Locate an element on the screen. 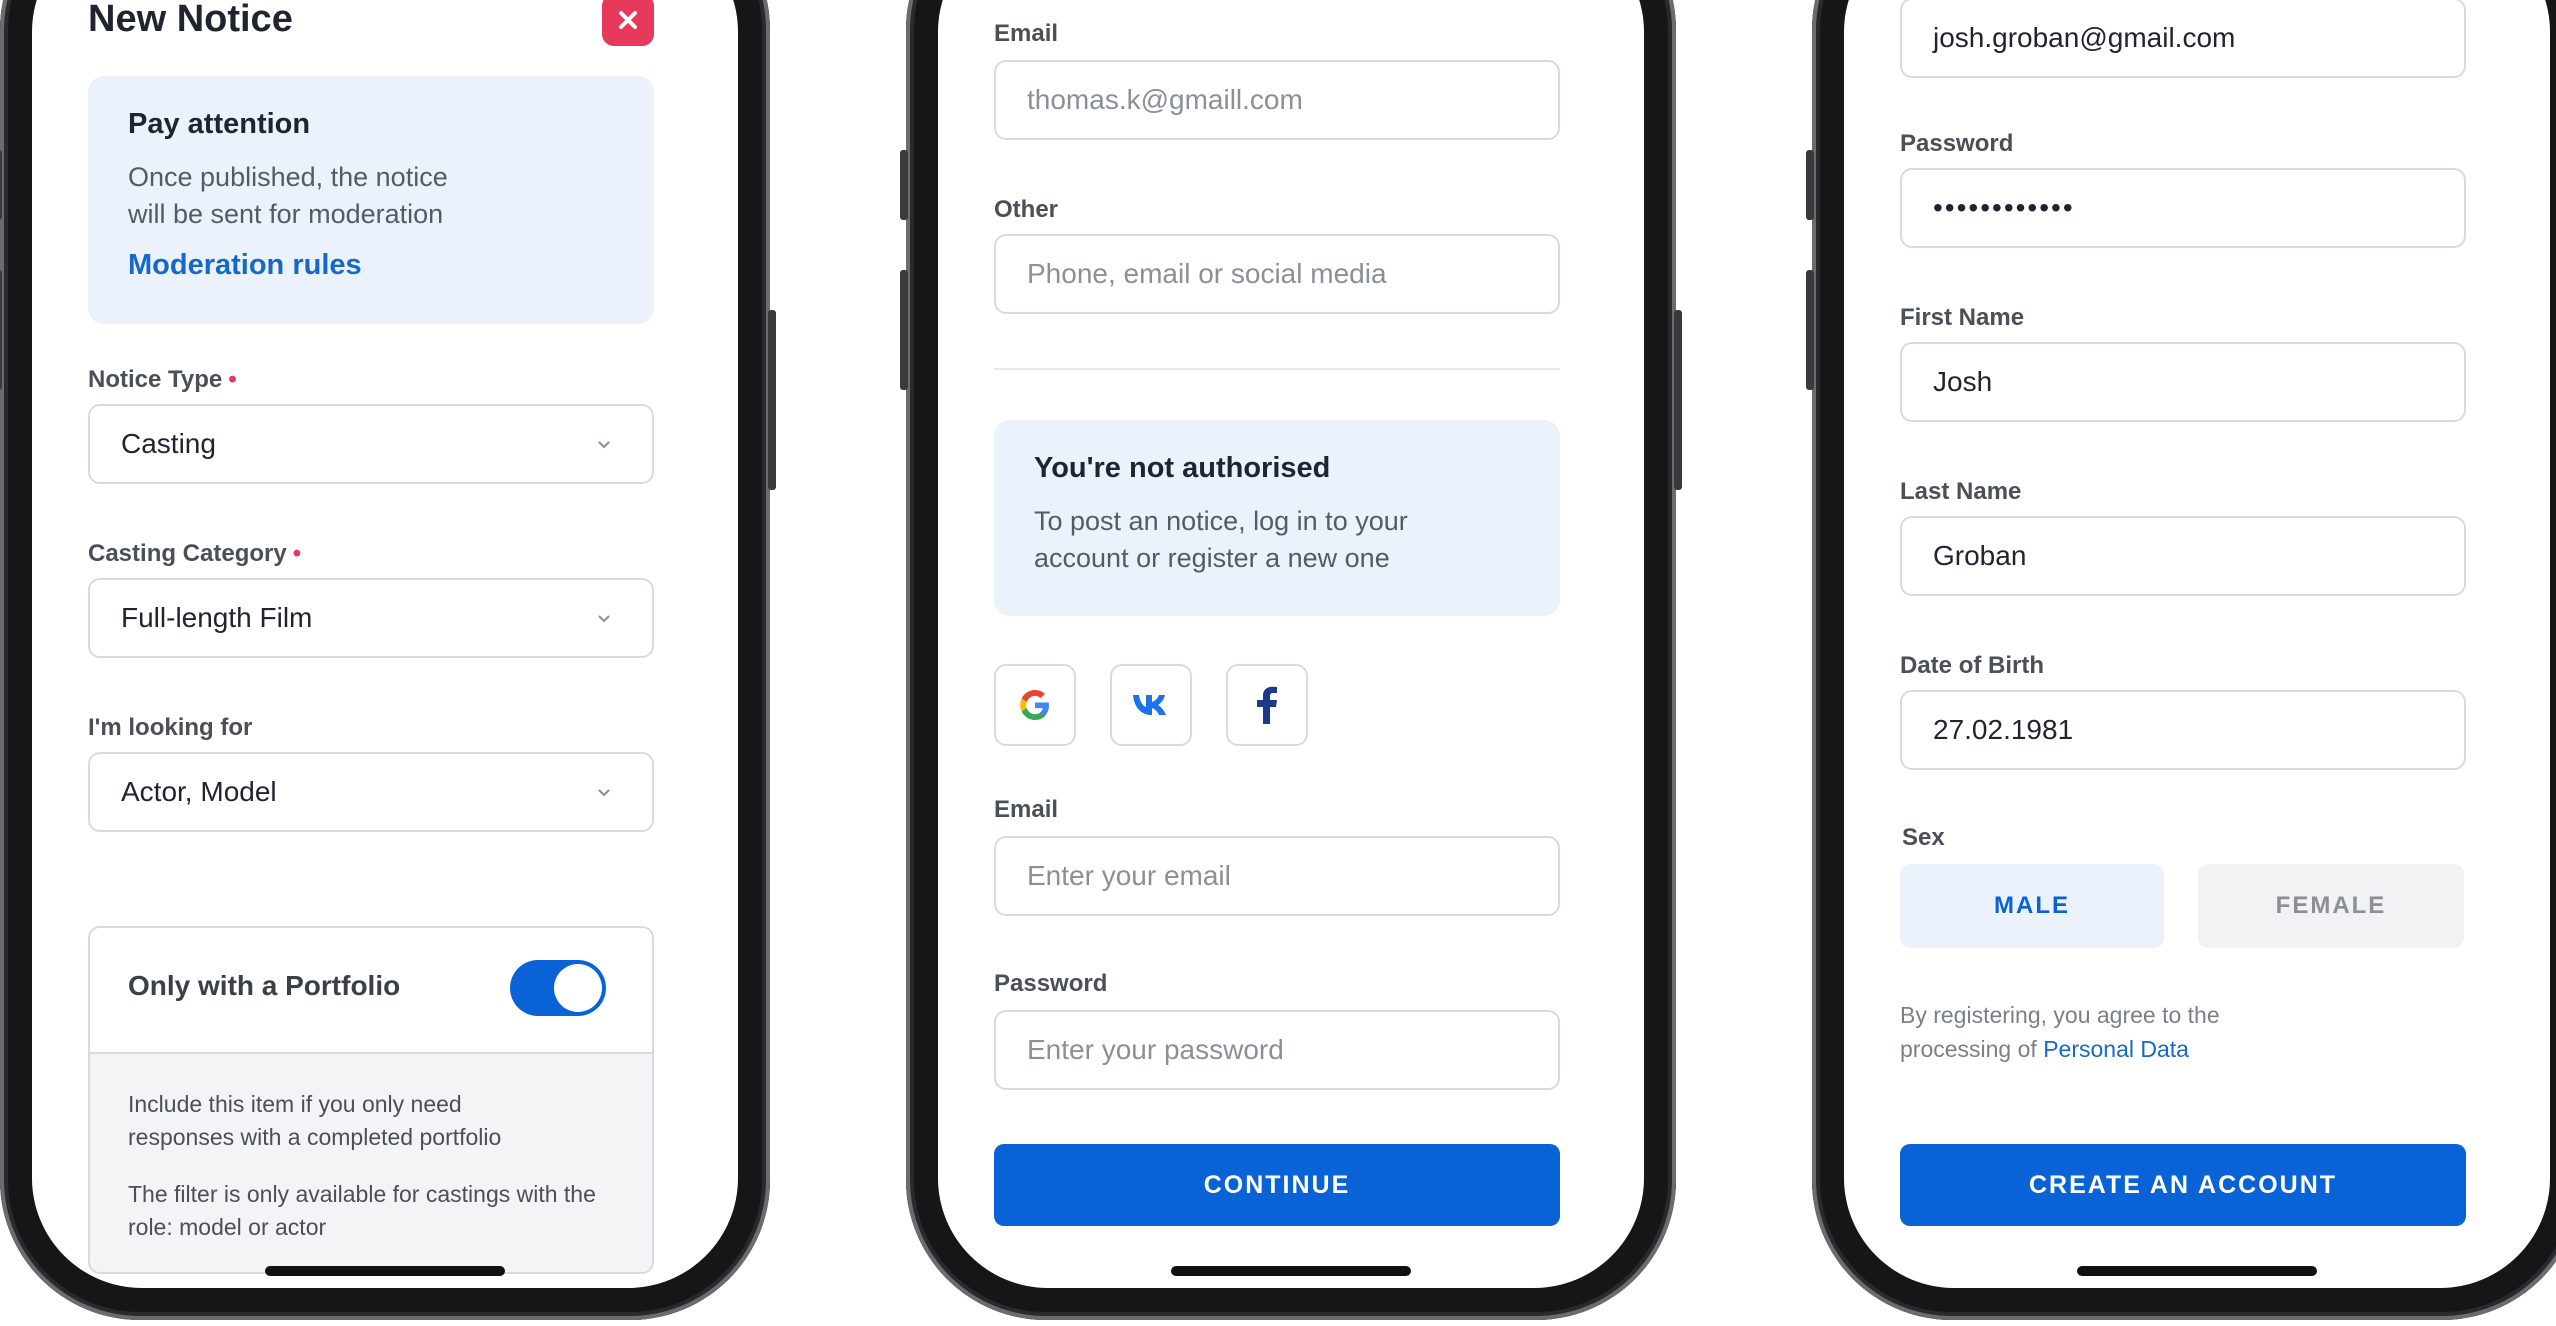 Image resolution: width=2556 pixels, height=1326 pixels. moderation-rules-link: Moderation rules is located at coordinates (371, 265).